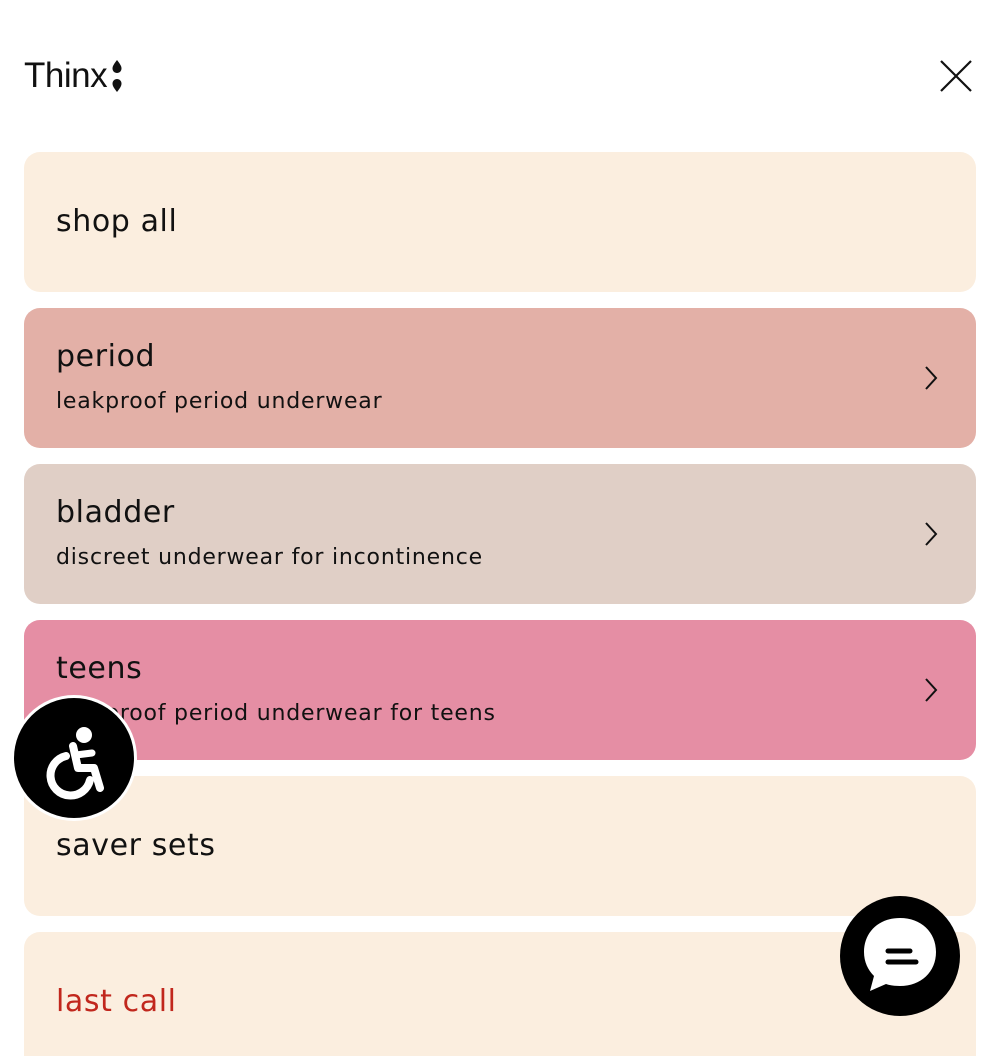 This screenshot has width=1000, height=1056. I want to click on thinx-logo: Thinx, so click(73, 76).